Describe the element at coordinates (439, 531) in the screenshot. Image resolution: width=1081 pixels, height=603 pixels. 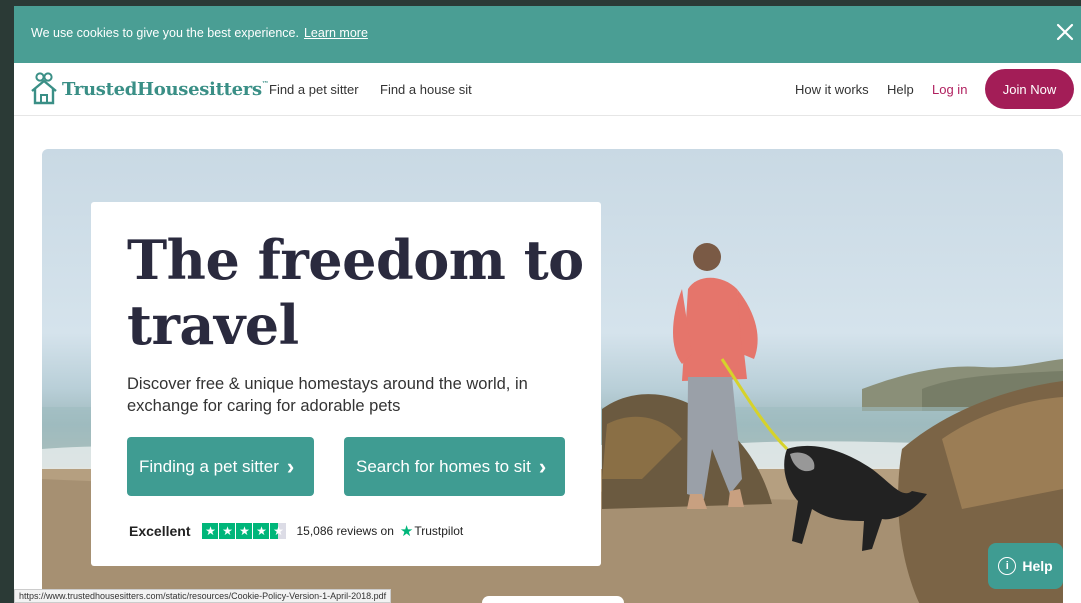
I see `trustpilot-brand: Trustpilot` at that location.